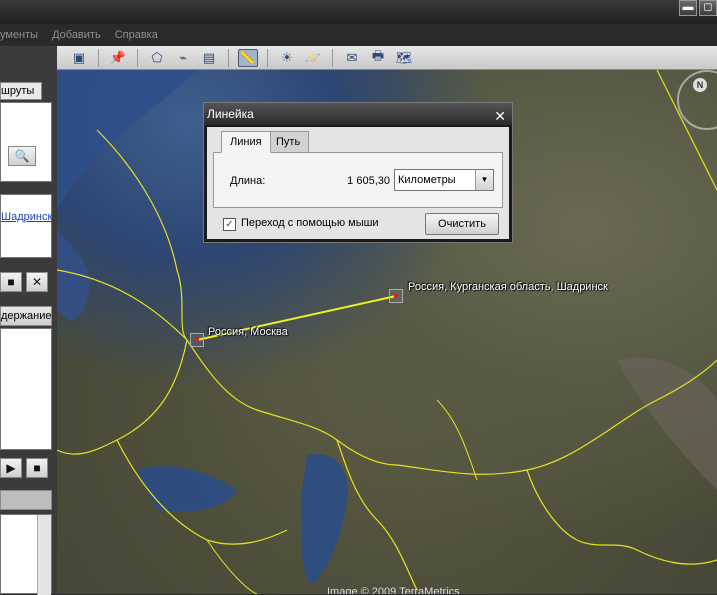  I want to click on length-value: 1 605,30, so click(368, 181).